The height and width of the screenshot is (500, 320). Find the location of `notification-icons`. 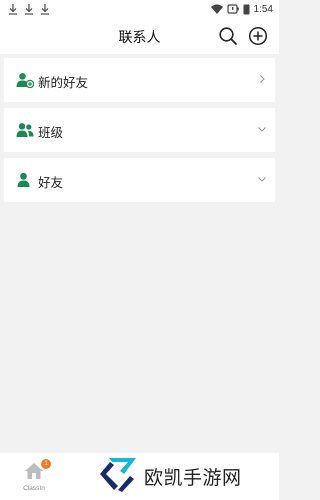

notification-icons is located at coordinates (29, 9).